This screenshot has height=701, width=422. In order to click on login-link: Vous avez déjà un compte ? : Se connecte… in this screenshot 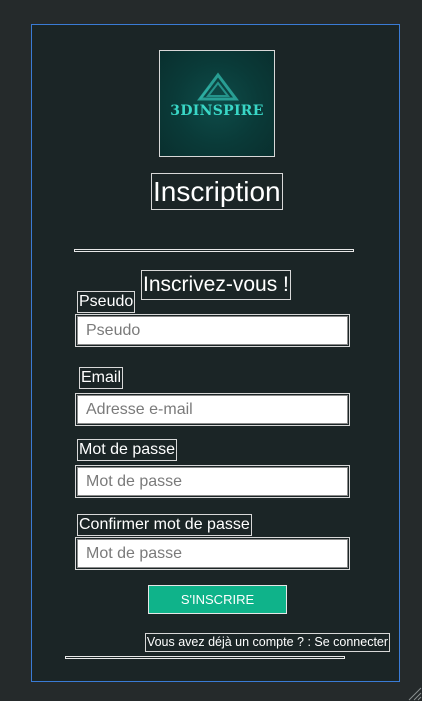, I will do `click(267, 642)`.